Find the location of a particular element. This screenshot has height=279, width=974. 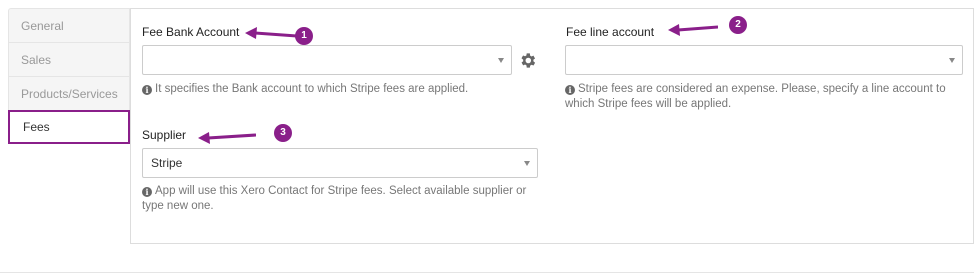

gear-icon is located at coordinates (527, 60).